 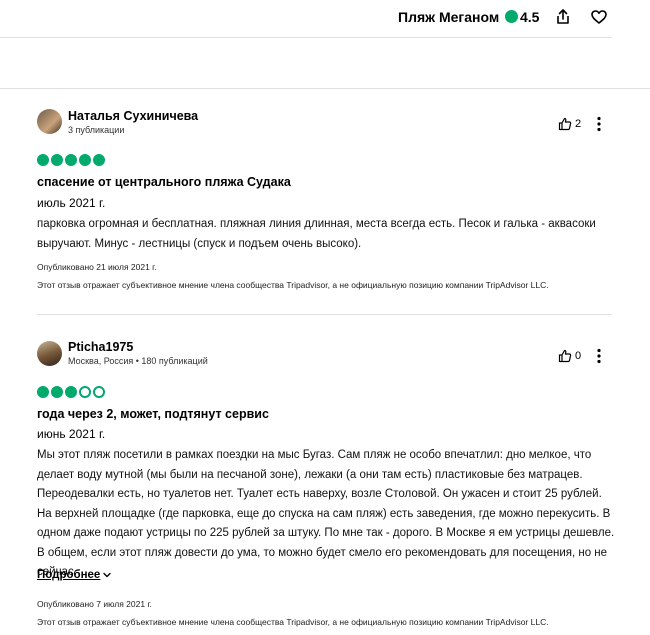 What do you see at coordinates (94, 604) in the screenshot?
I see `published-date: Опубликовано 7 июля 2021 г.` at bounding box center [94, 604].